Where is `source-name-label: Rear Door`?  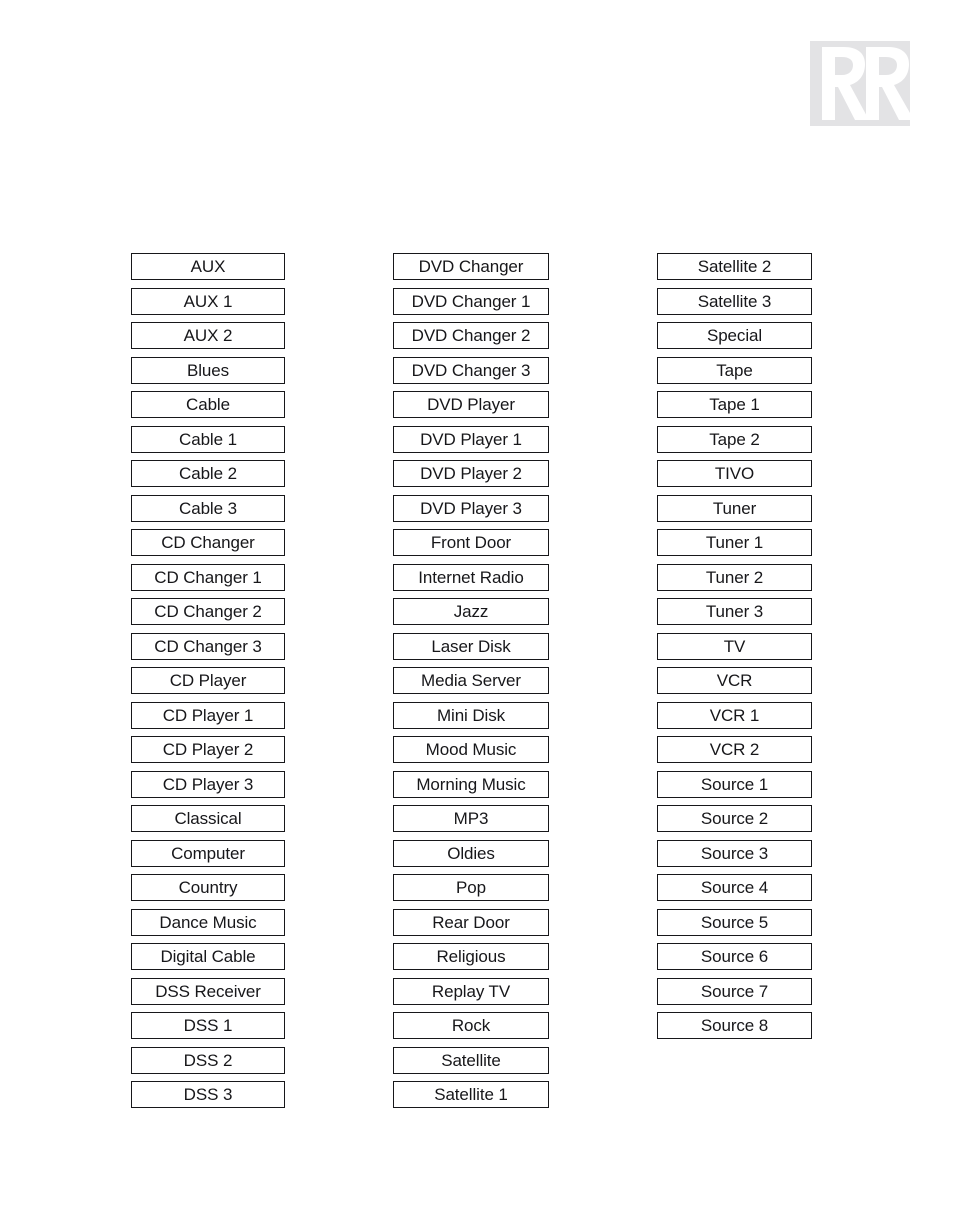 source-name-label: Rear Door is located at coordinates (471, 922).